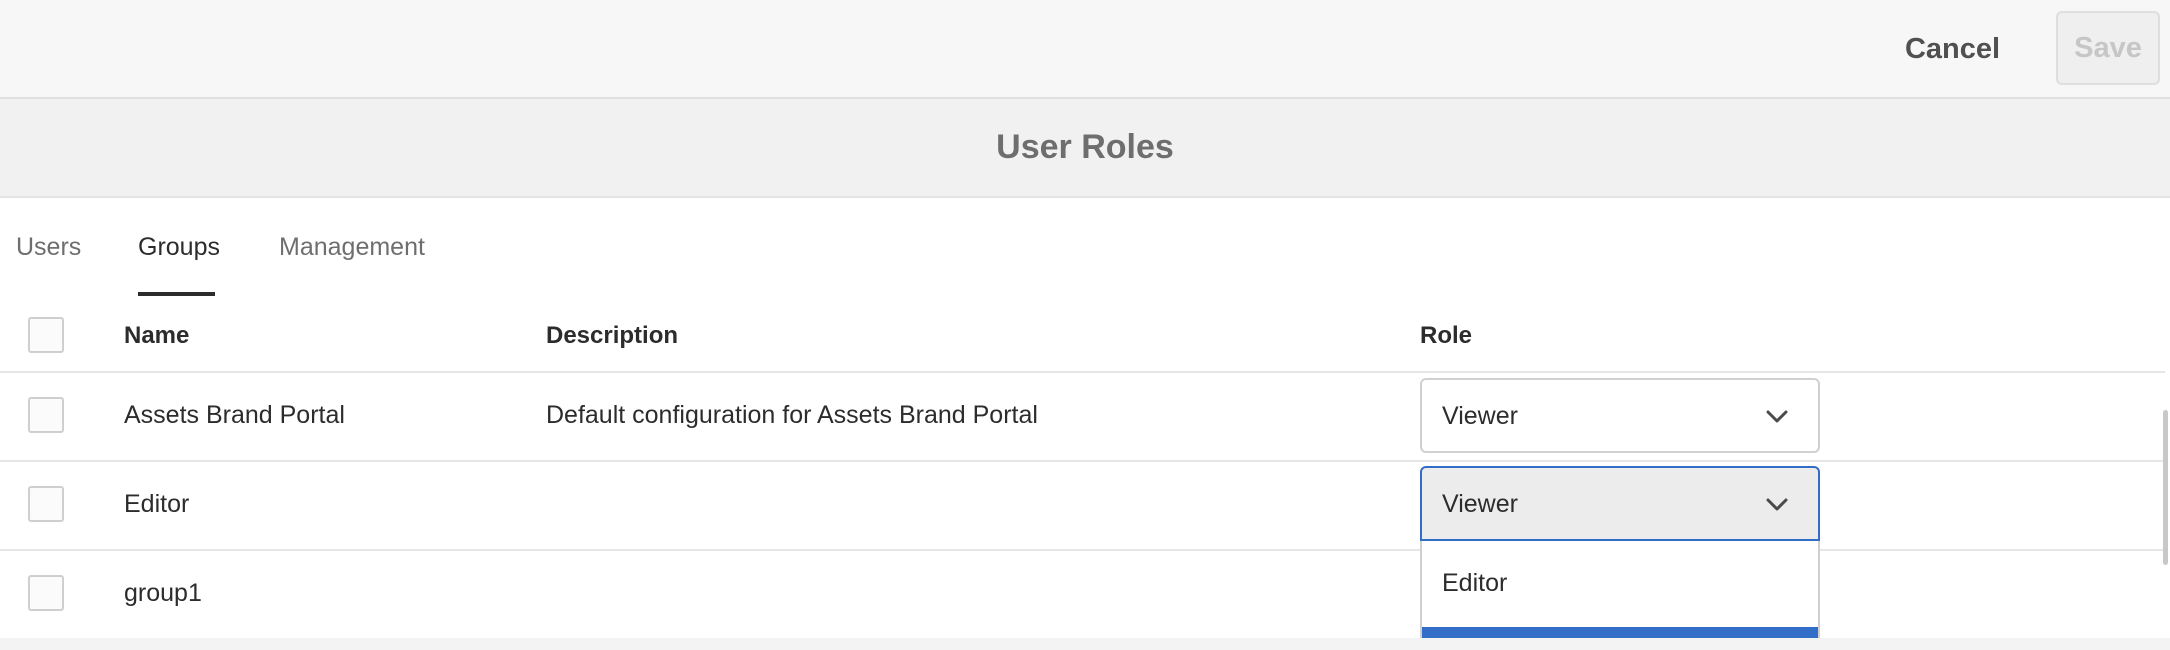 The height and width of the screenshot is (650, 2170). I want to click on tab-users: Users, so click(48, 247).